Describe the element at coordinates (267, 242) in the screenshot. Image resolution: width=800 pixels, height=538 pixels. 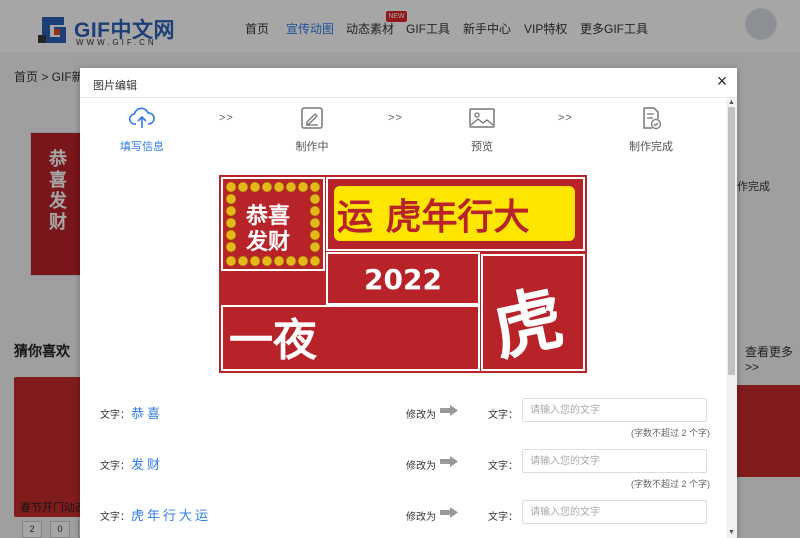
I see `poster-greeting-line2: 发财` at that location.